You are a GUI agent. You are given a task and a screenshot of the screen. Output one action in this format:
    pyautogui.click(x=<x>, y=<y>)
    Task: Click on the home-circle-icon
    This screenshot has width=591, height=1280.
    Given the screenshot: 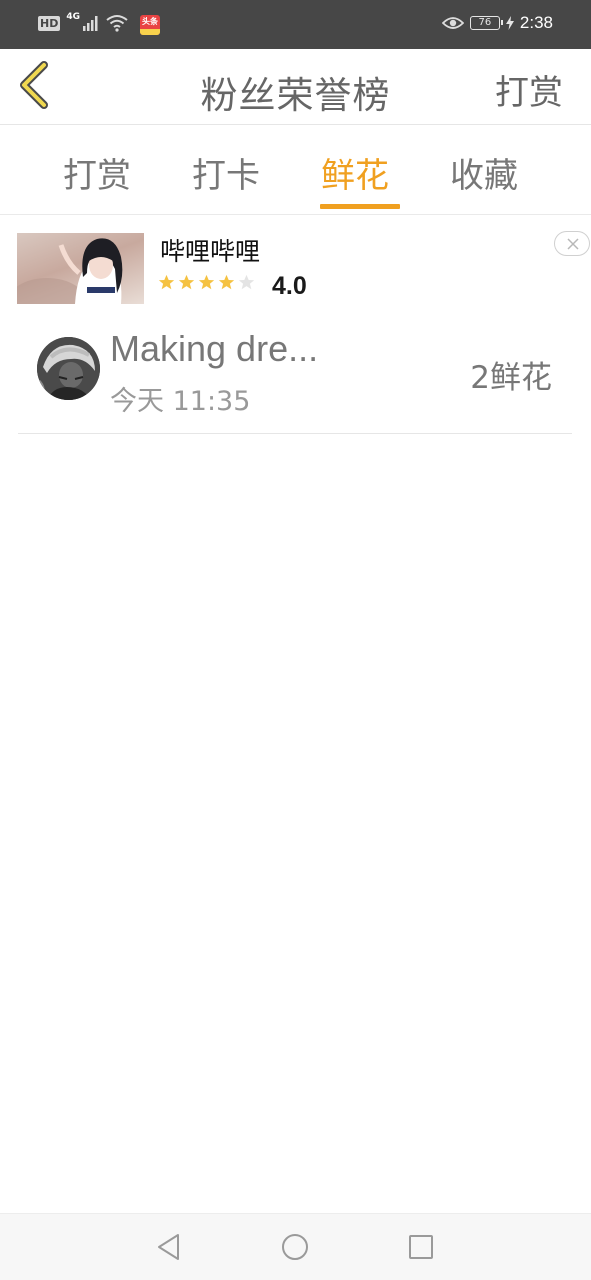 What is the action you would take?
    pyautogui.click(x=295, y=1247)
    